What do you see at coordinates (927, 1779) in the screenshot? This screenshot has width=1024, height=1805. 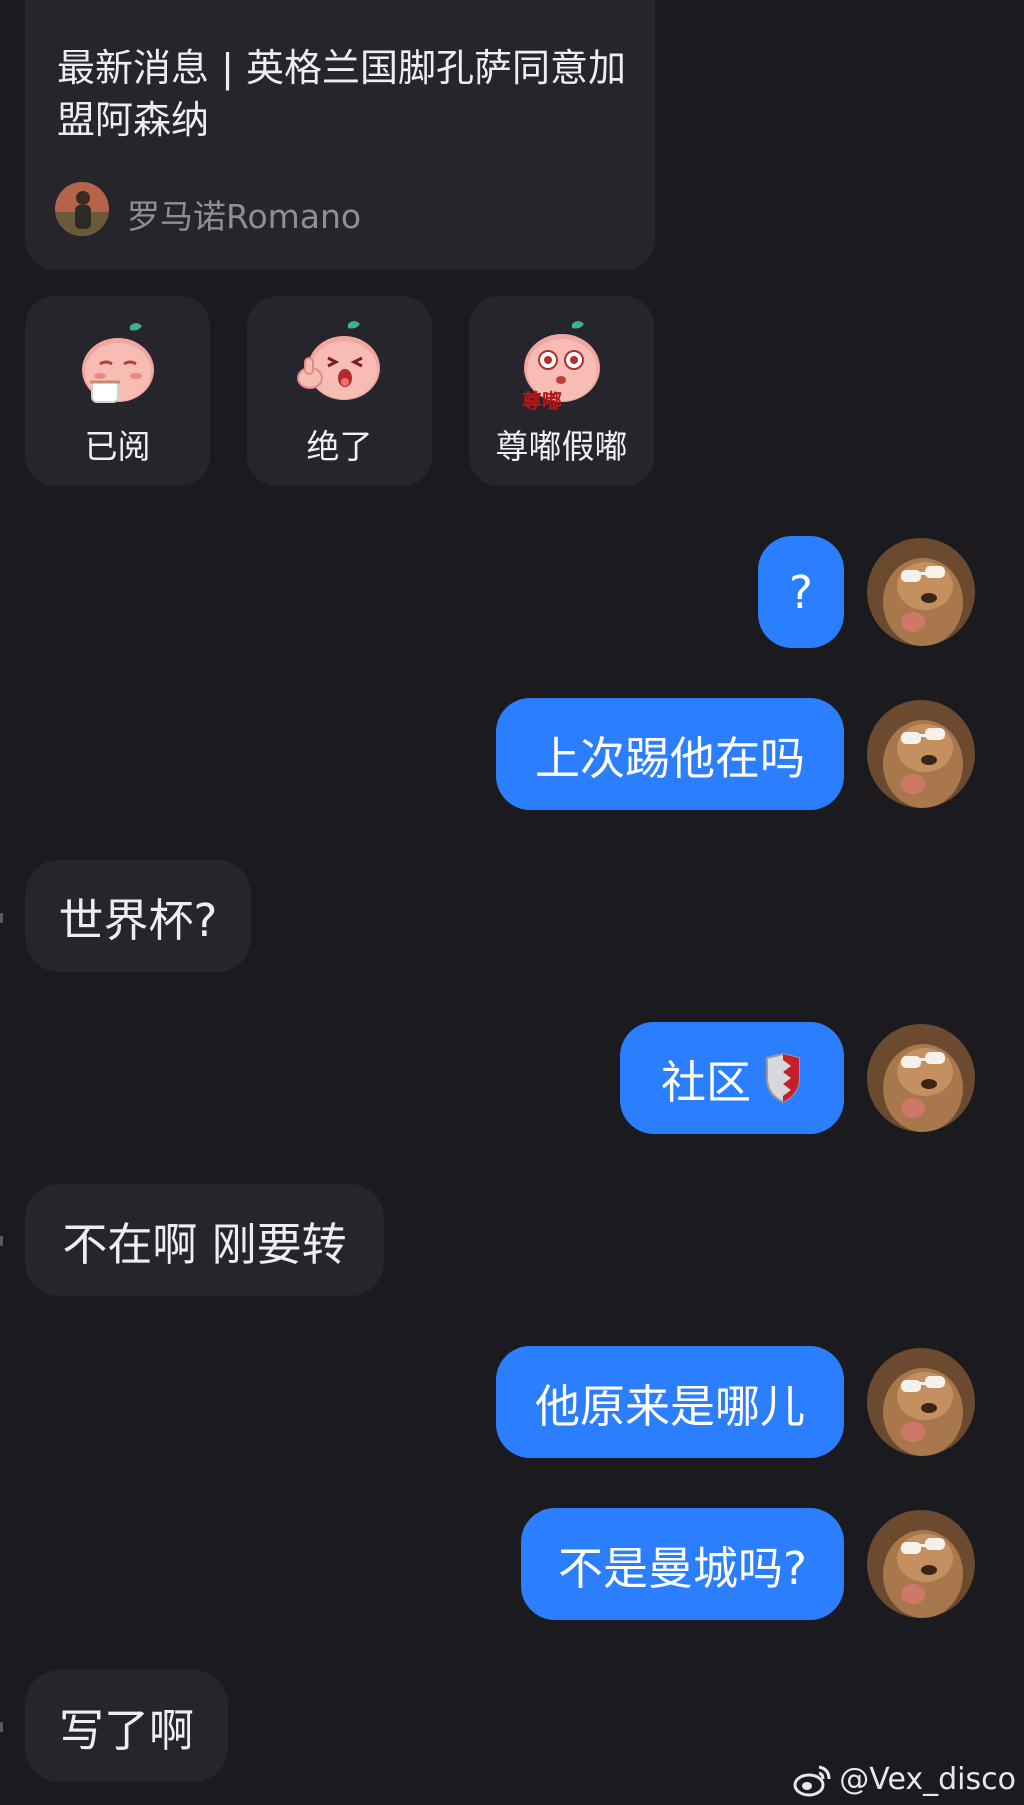 I see `watermark-text: @Vex_disco` at bounding box center [927, 1779].